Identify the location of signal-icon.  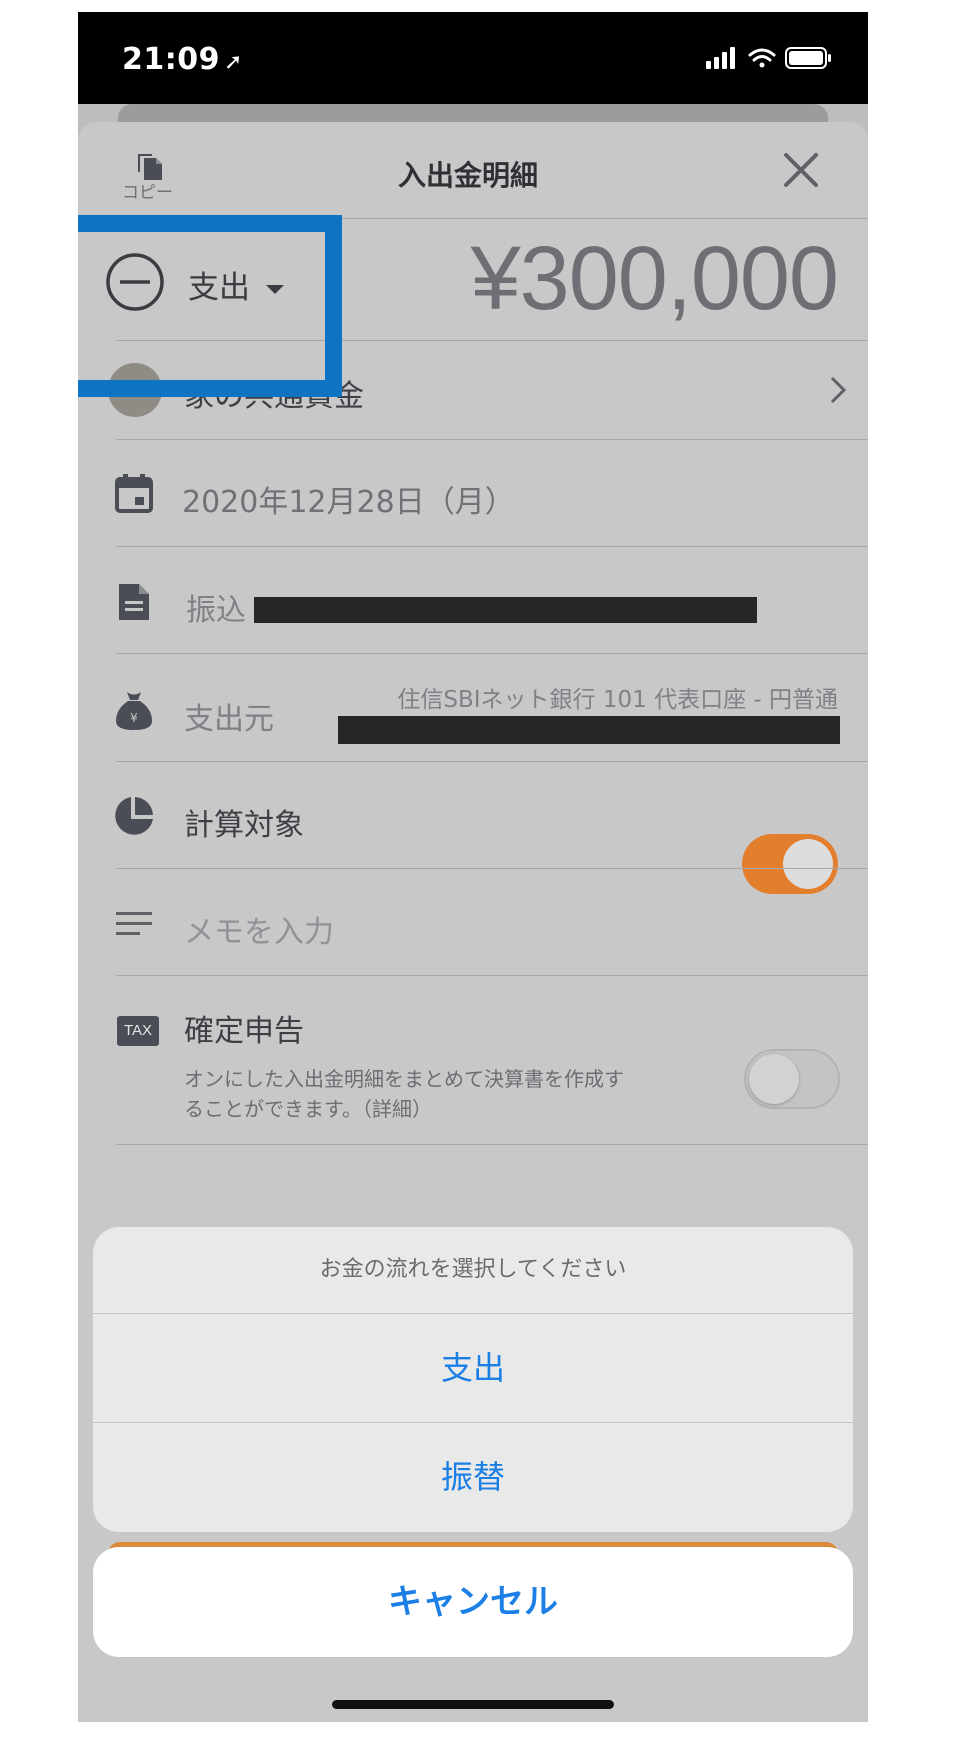
(720, 58).